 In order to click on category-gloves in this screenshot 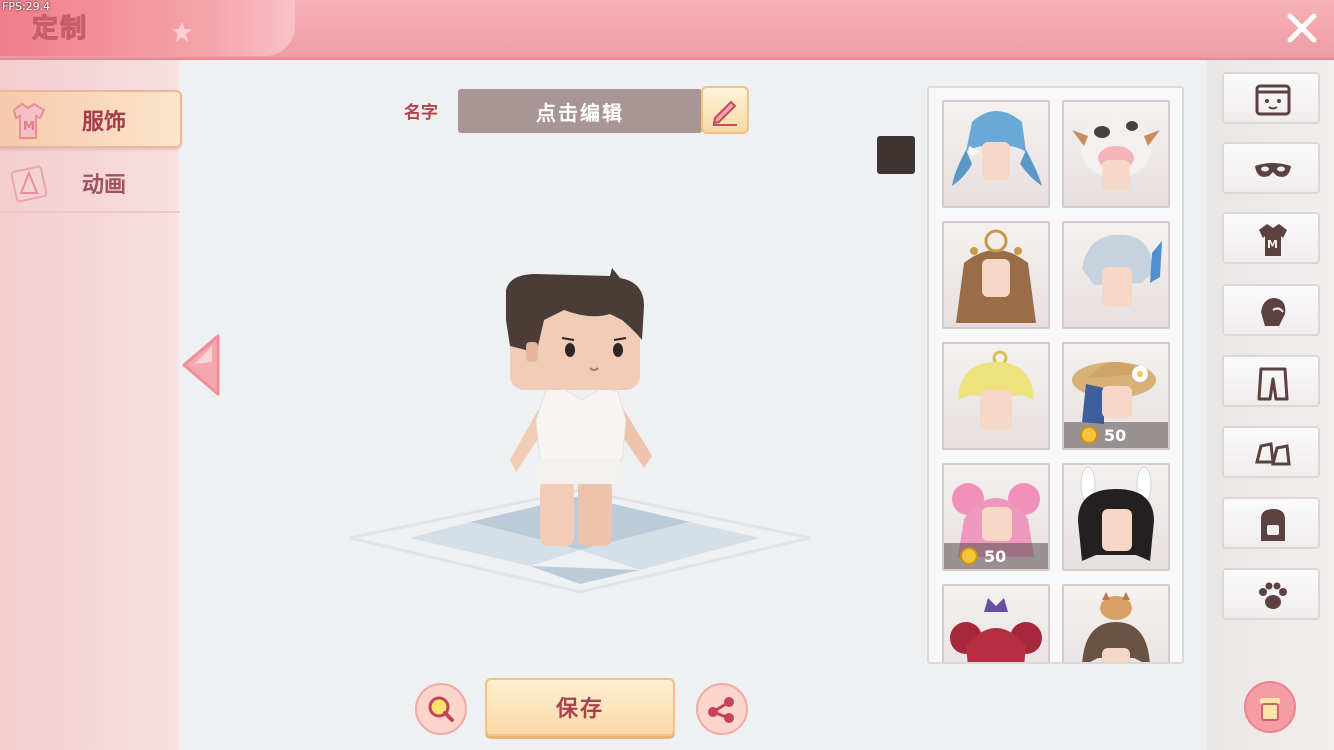, I will do `click(1271, 310)`.